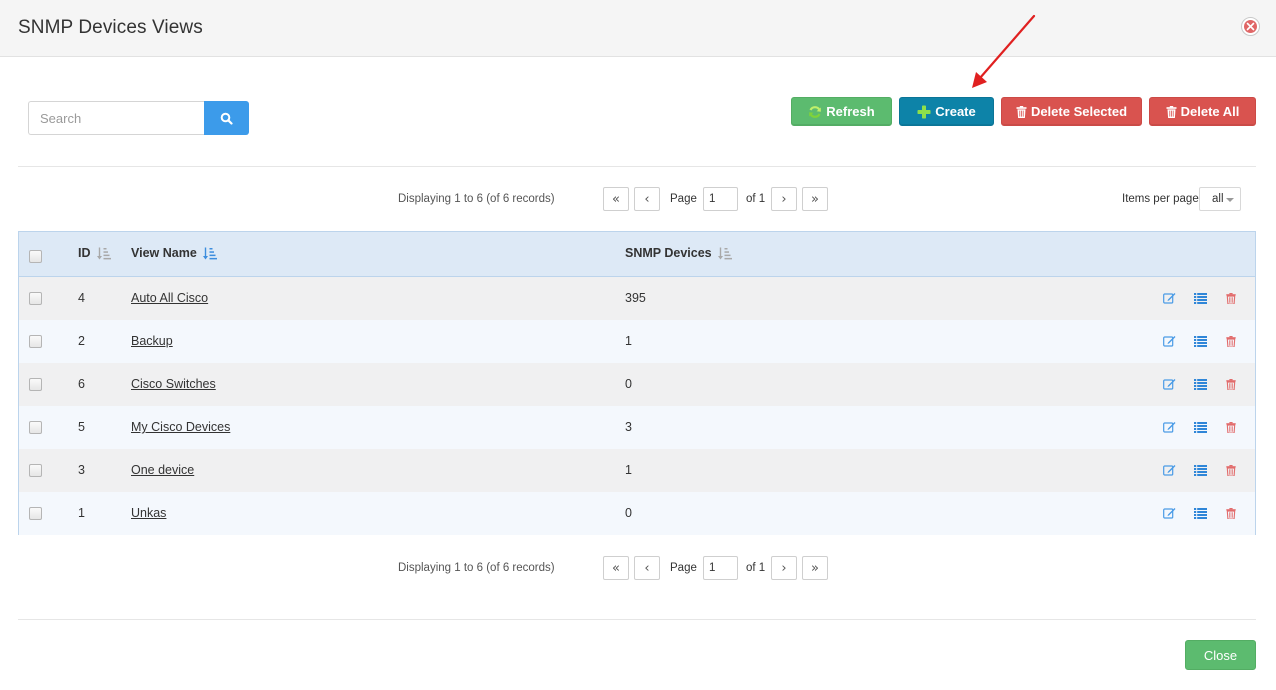  What do you see at coordinates (815, 111) in the screenshot?
I see `refresh-icon` at bounding box center [815, 111].